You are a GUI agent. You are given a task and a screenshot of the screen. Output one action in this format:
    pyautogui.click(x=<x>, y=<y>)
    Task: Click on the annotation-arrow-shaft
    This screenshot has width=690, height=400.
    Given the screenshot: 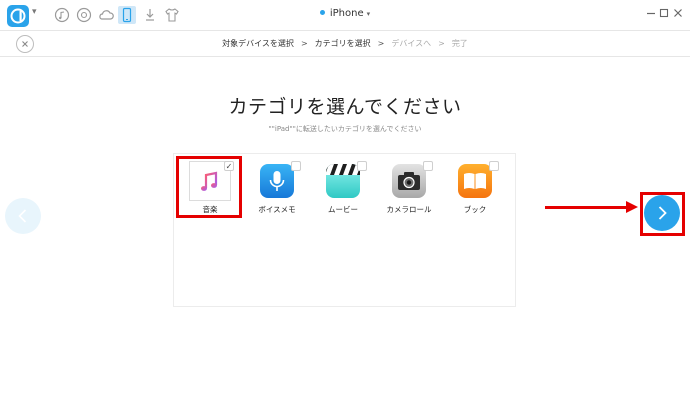 What is the action you would take?
    pyautogui.click(x=587, y=207)
    